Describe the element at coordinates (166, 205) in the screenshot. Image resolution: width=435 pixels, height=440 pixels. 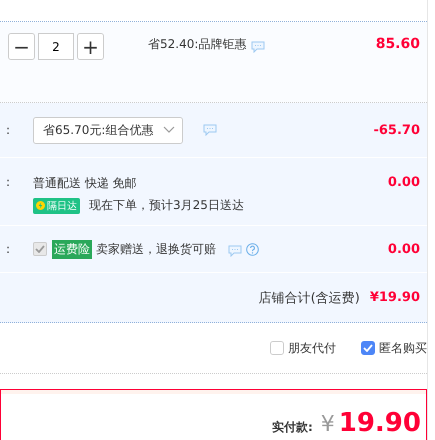
I see `delivery-estimate: 现在下单，预计3月25日送达` at that location.